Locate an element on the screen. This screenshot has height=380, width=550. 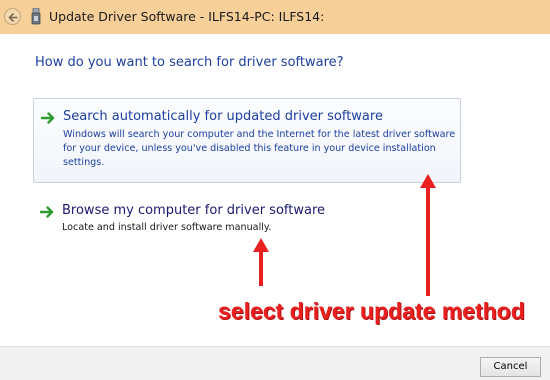
back-arrow-icon is located at coordinates (13, 17).